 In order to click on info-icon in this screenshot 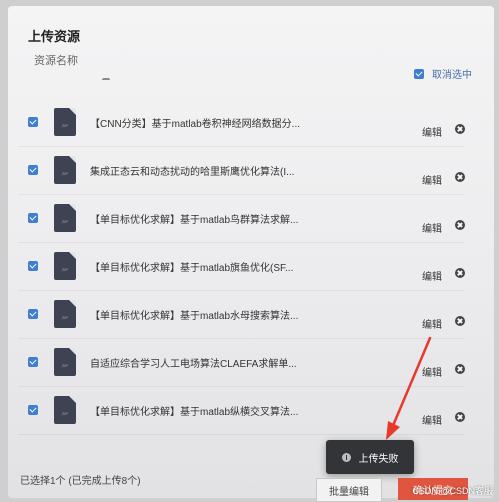, I will do `click(346, 457)`.